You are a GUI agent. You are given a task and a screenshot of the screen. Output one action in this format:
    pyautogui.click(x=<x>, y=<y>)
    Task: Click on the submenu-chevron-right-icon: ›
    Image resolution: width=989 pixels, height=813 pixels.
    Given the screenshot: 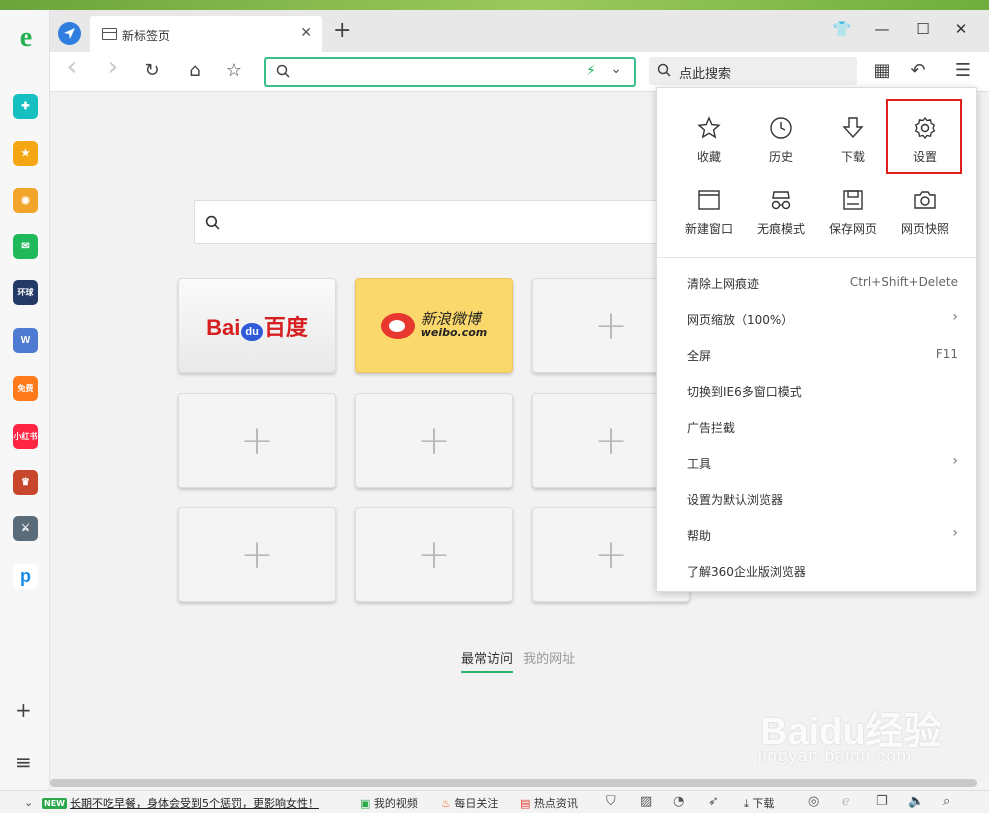 What is the action you would take?
    pyautogui.click(x=955, y=533)
    